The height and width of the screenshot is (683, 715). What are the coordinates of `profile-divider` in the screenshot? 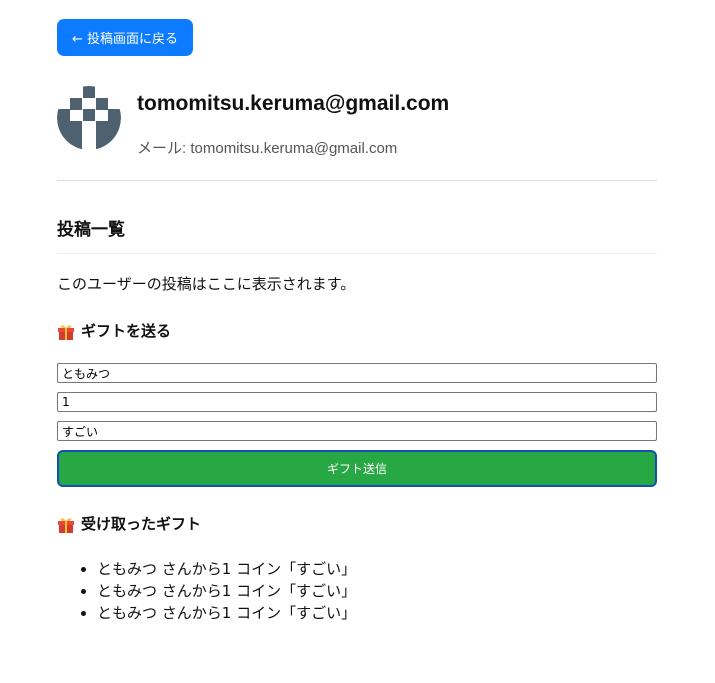 It's located at (357, 180).